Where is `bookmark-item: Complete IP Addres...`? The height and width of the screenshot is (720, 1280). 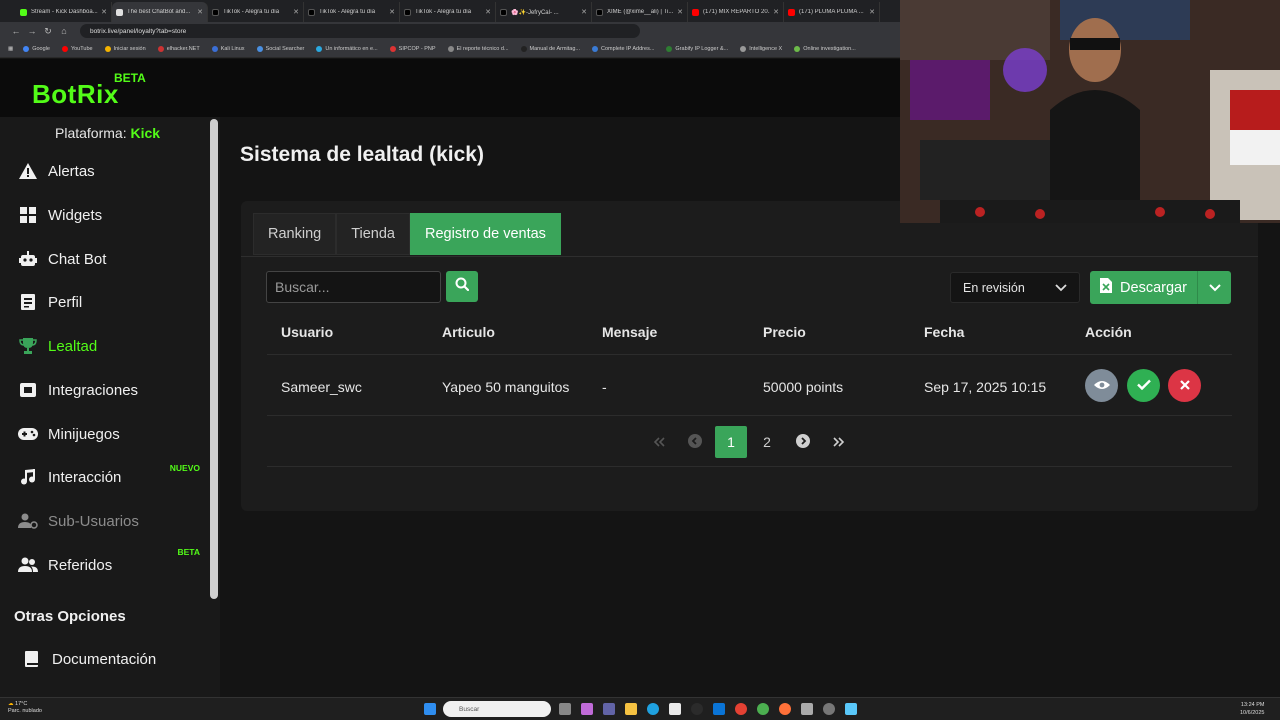 bookmark-item: Complete IP Addres... is located at coordinates (623, 48).